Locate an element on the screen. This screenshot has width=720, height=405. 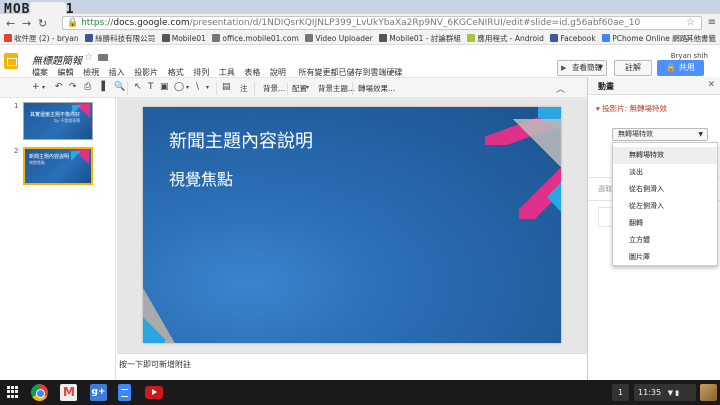
reload-icon: ↻ is located at coordinates (42, 23).